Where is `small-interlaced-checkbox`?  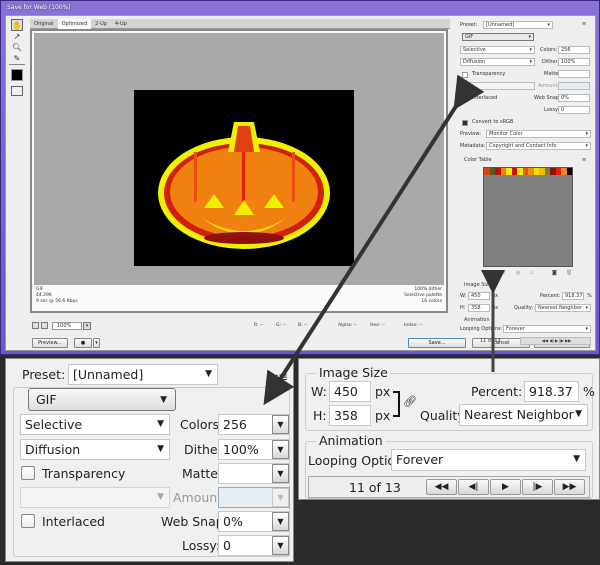
small-interlaced-checkbox is located at coordinates (465, 99).